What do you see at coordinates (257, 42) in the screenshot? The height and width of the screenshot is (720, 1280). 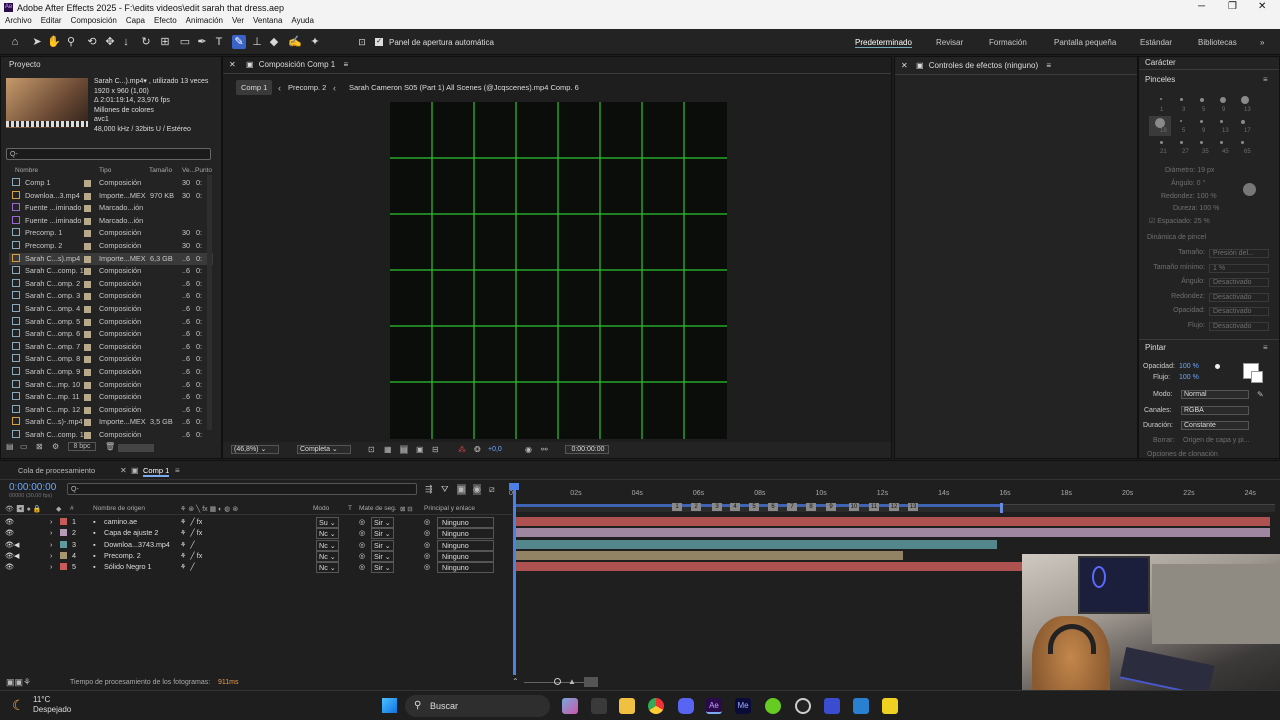 I see `clone-stamp-icon: ⊥` at bounding box center [257, 42].